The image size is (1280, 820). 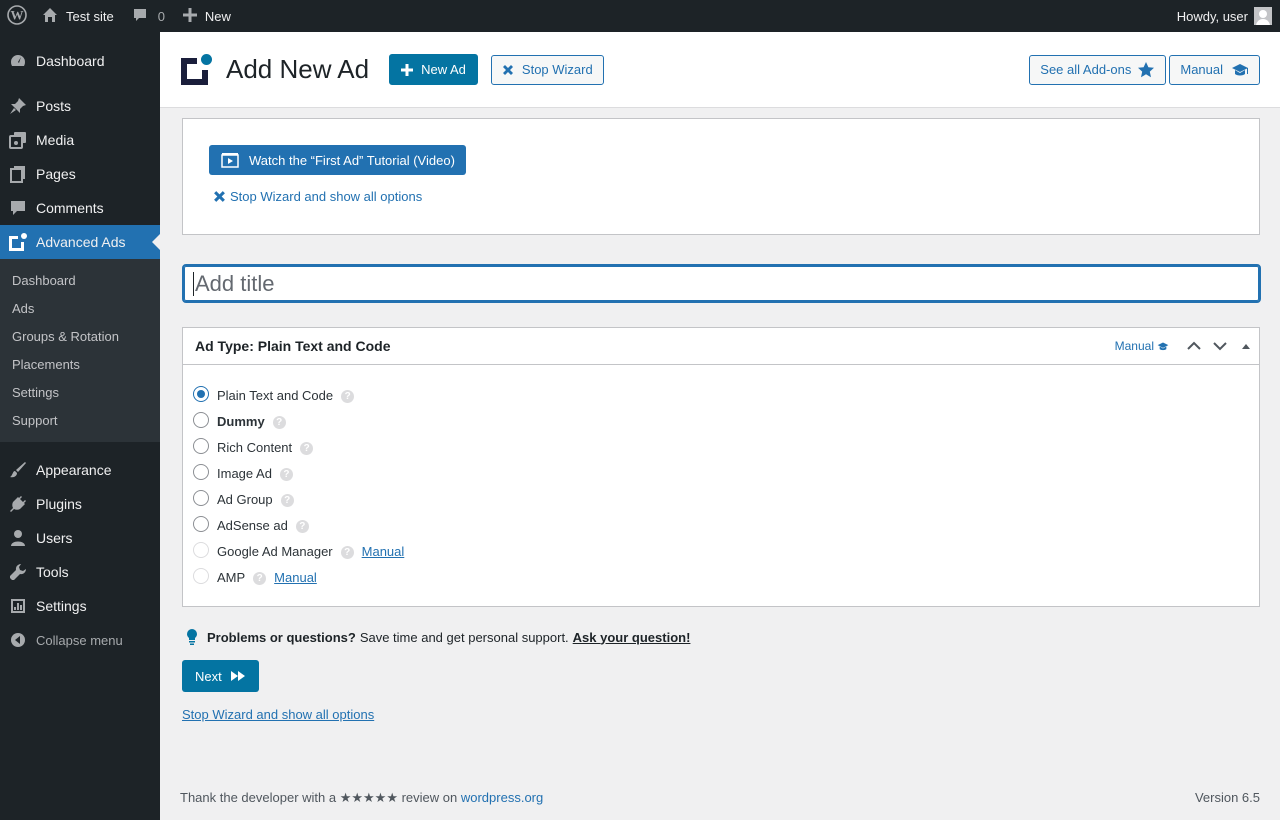 I want to click on radio-rich-content, so click(x=201, y=446).